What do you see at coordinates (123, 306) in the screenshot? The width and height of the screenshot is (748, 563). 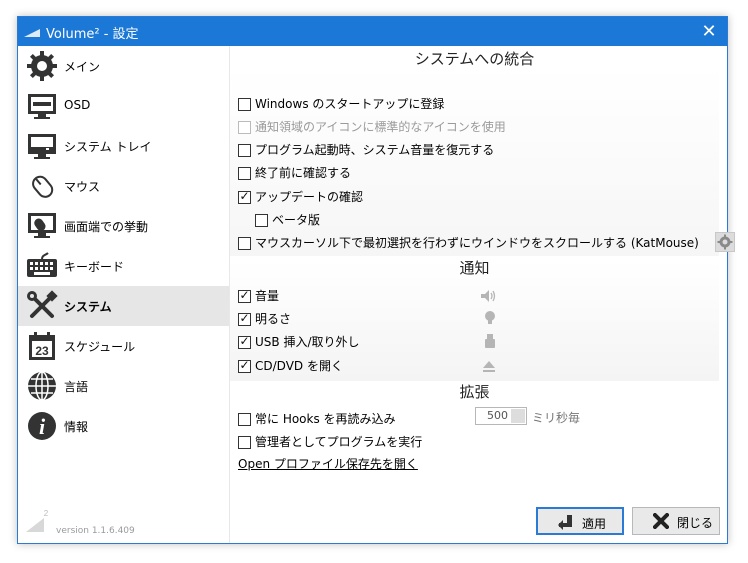 I see `sidebar-item-system: システム` at bounding box center [123, 306].